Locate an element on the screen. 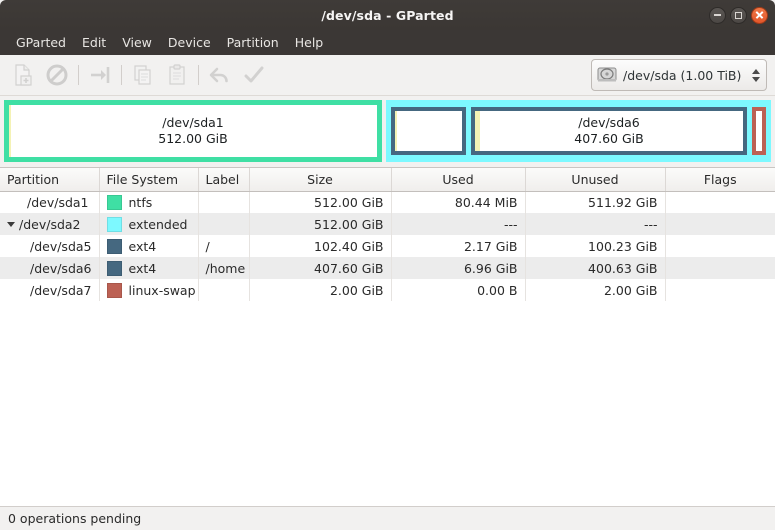  disk-graphic-partition-sda7 is located at coordinates (759, 131).